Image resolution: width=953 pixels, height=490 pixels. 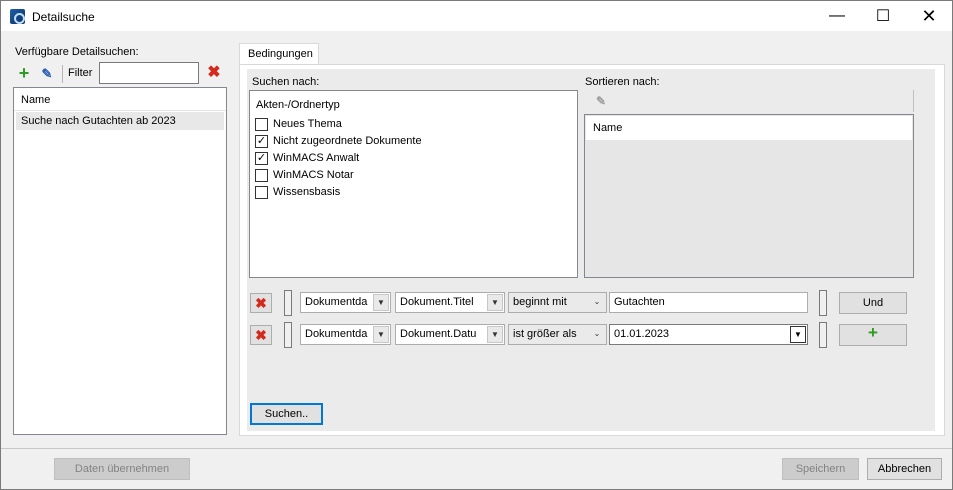 What do you see at coordinates (122, 469) in the screenshot?
I see `apply-data-button: Daten übernehmen` at bounding box center [122, 469].